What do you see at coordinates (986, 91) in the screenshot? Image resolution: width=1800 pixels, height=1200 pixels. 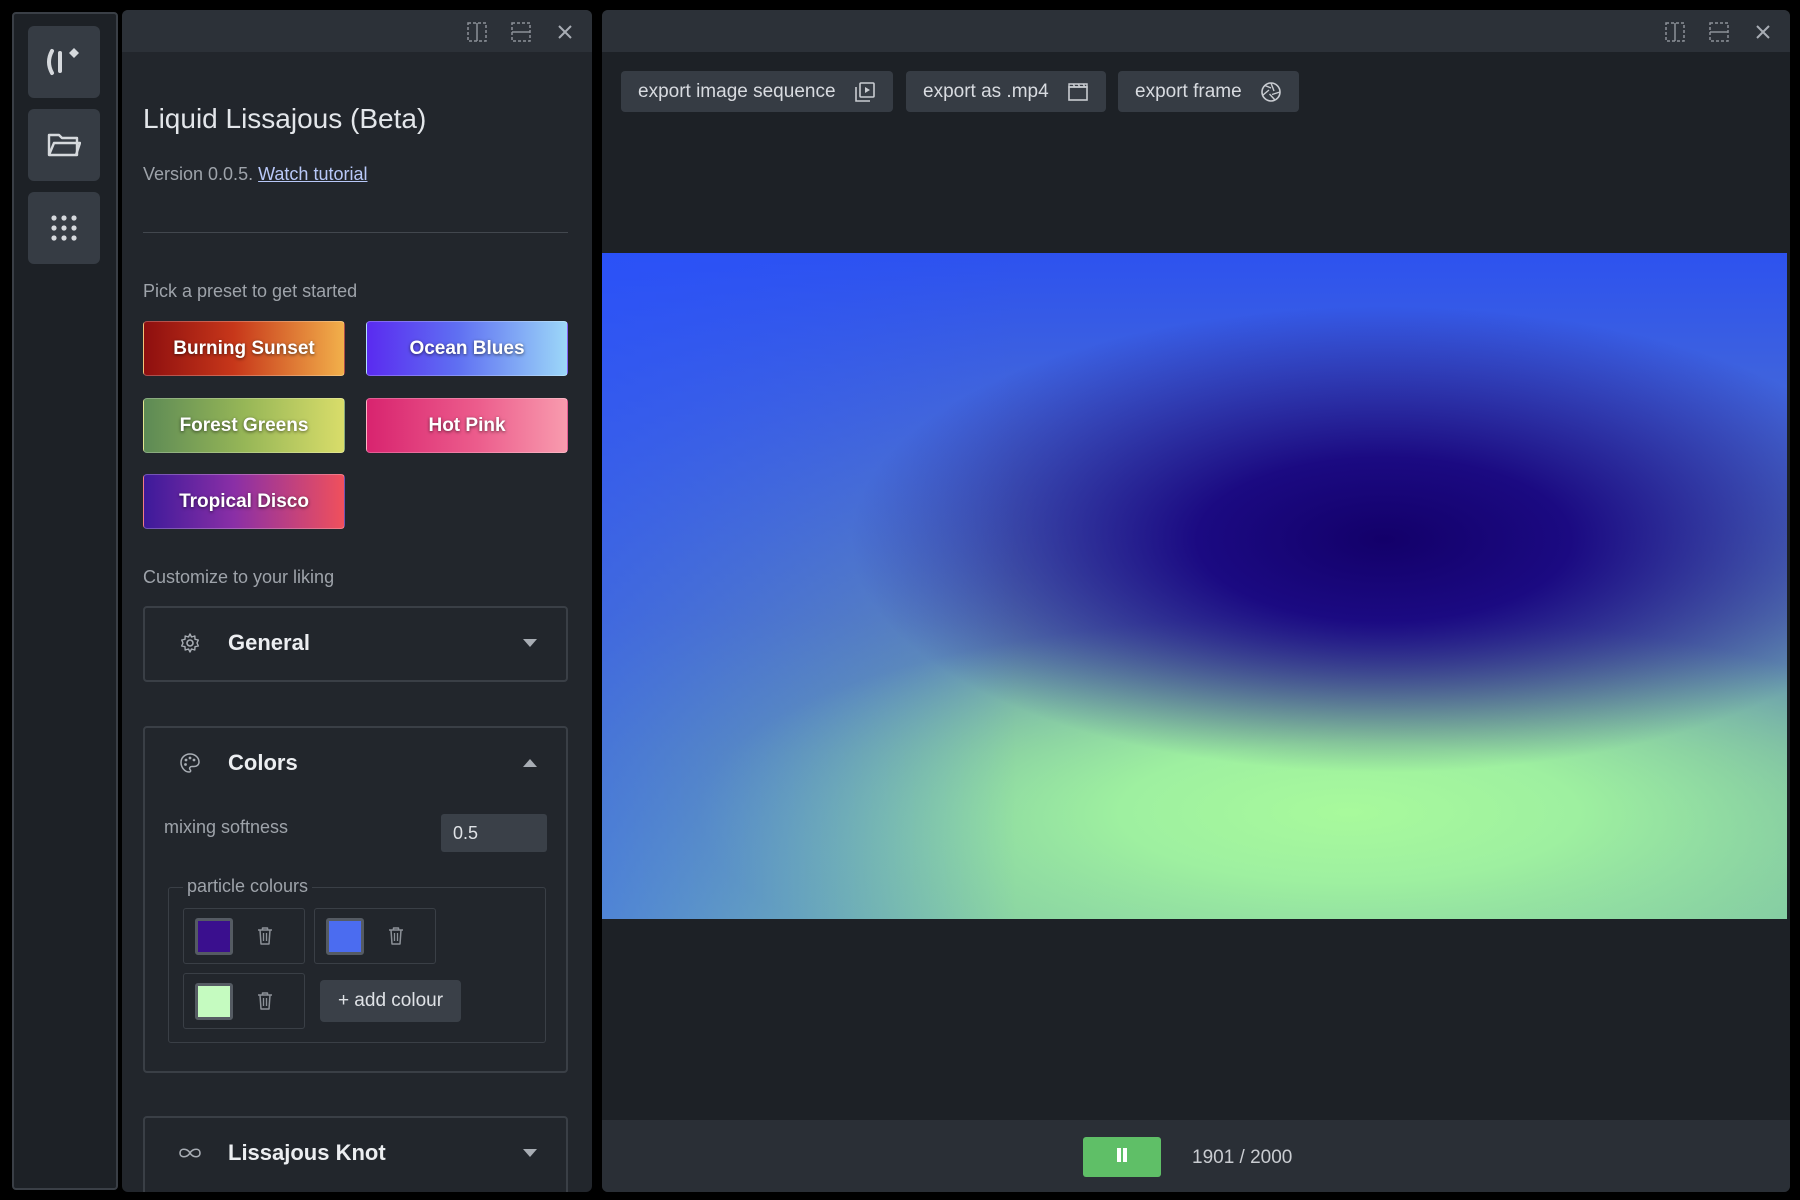 I see `export-mp4-label: export as .mp4` at bounding box center [986, 91].